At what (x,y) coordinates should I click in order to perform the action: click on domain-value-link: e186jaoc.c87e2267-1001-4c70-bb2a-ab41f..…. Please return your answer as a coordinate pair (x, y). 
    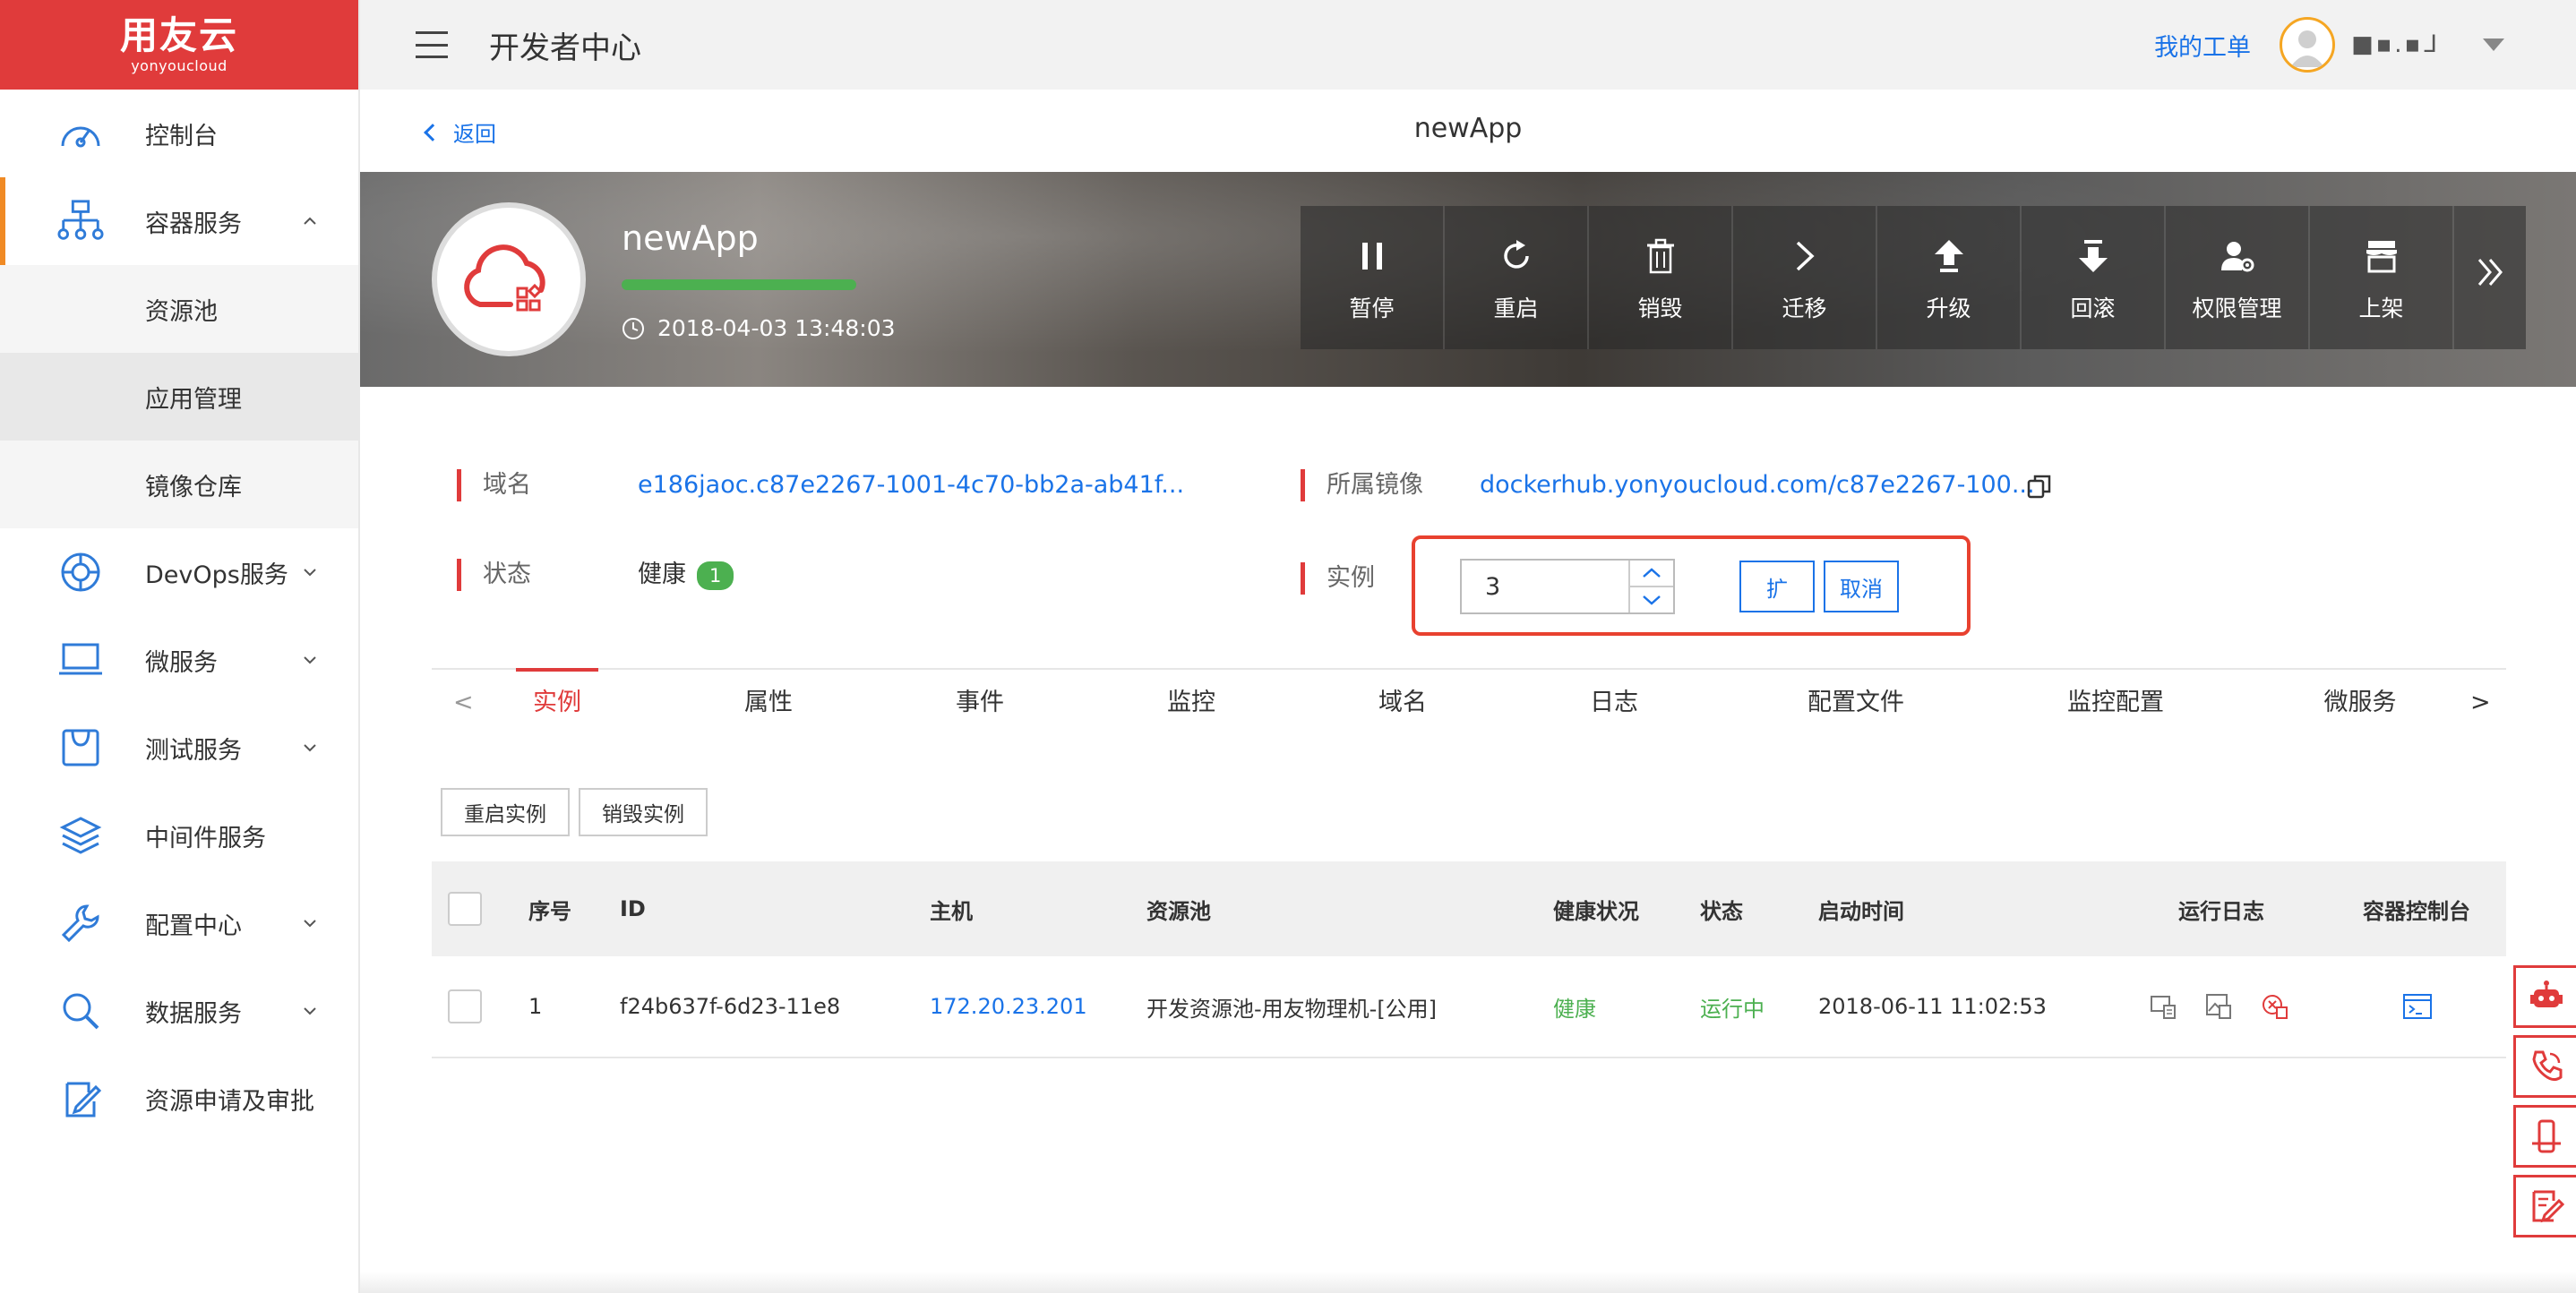
    Looking at the image, I should click on (911, 485).